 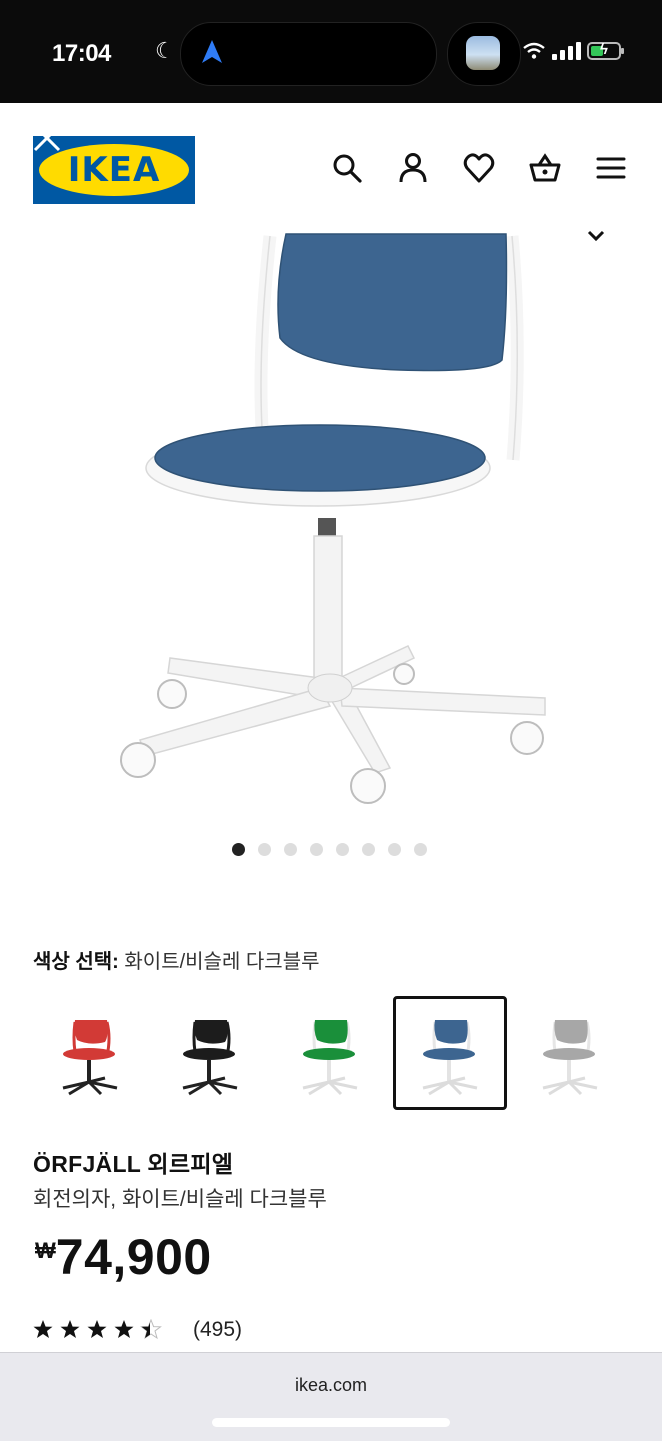 I want to click on product-name: ÖRFJÄLL 외르피엘, so click(x=133, y=1164).